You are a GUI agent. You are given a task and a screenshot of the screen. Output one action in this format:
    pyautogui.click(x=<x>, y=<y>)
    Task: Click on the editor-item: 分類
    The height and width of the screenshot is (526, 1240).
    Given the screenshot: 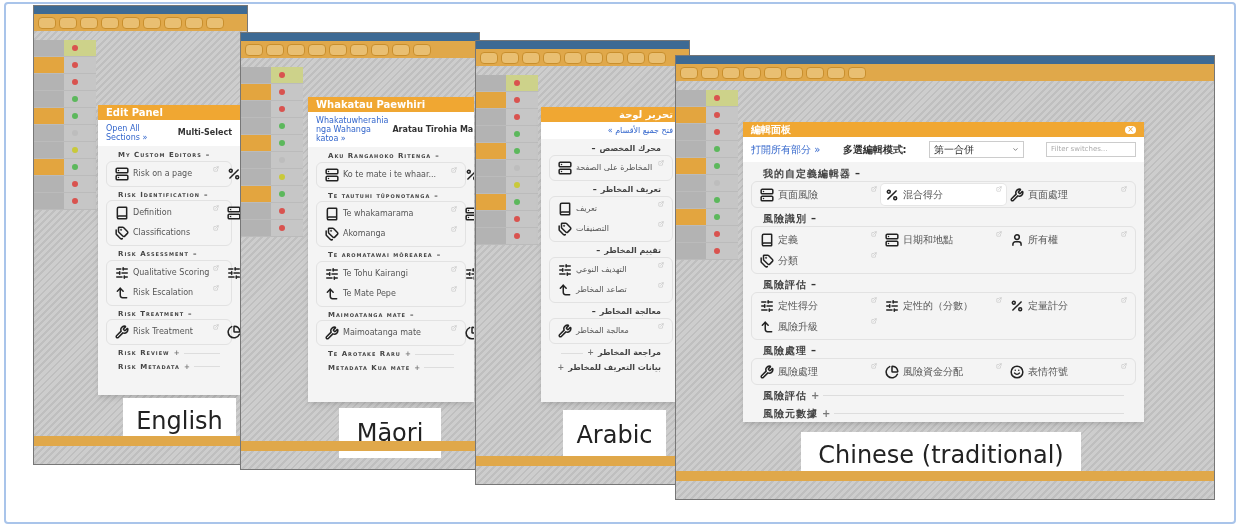 What is the action you would take?
    pyautogui.click(x=818, y=260)
    